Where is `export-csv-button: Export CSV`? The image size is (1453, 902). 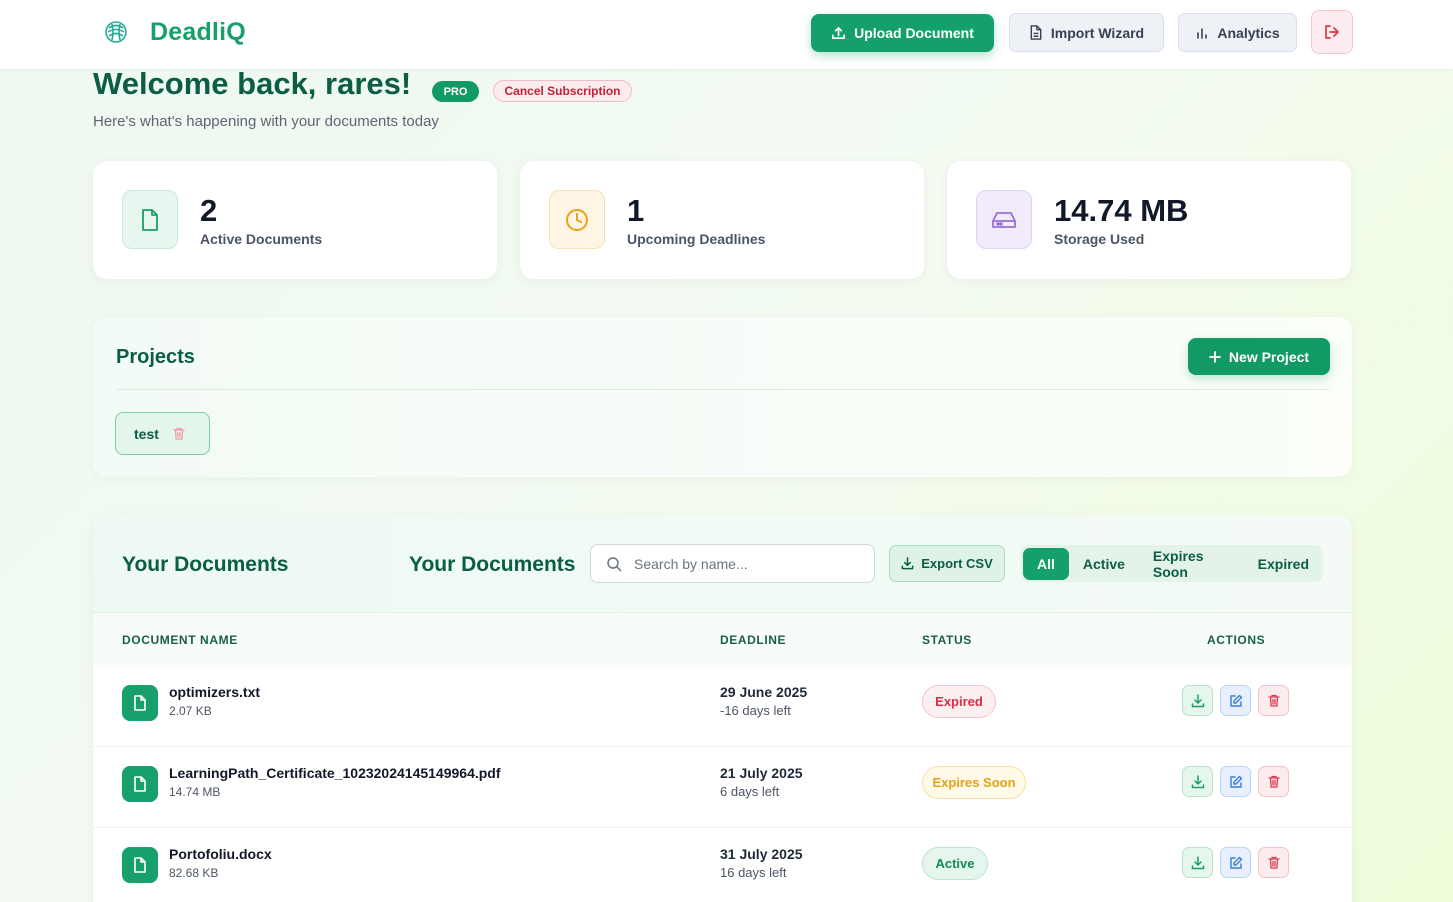 export-csv-button: Export CSV is located at coordinates (947, 563).